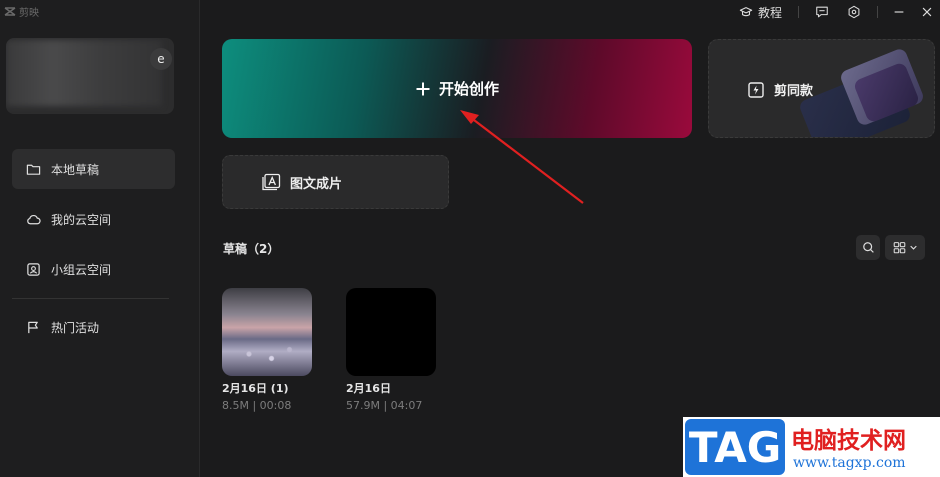 This screenshot has height=477, width=940. What do you see at coordinates (316, 184) in the screenshot?
I see `text-to-video-label: 图文成片` at bounding box center [316, 184].